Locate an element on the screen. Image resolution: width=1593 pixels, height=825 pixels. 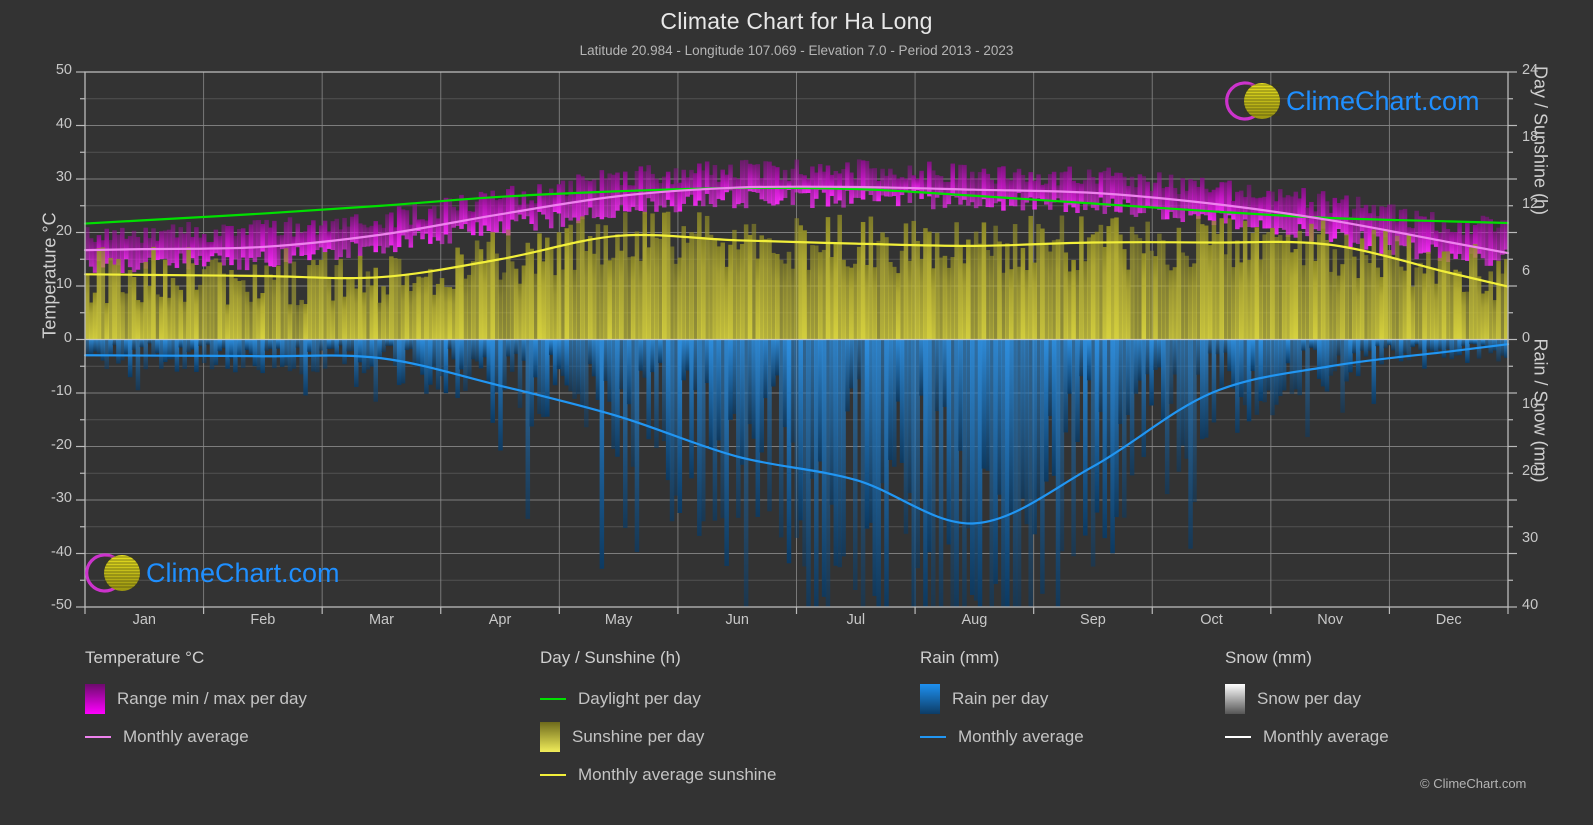
legend-item: Sunshine per day is located at coordinates (658, 737).